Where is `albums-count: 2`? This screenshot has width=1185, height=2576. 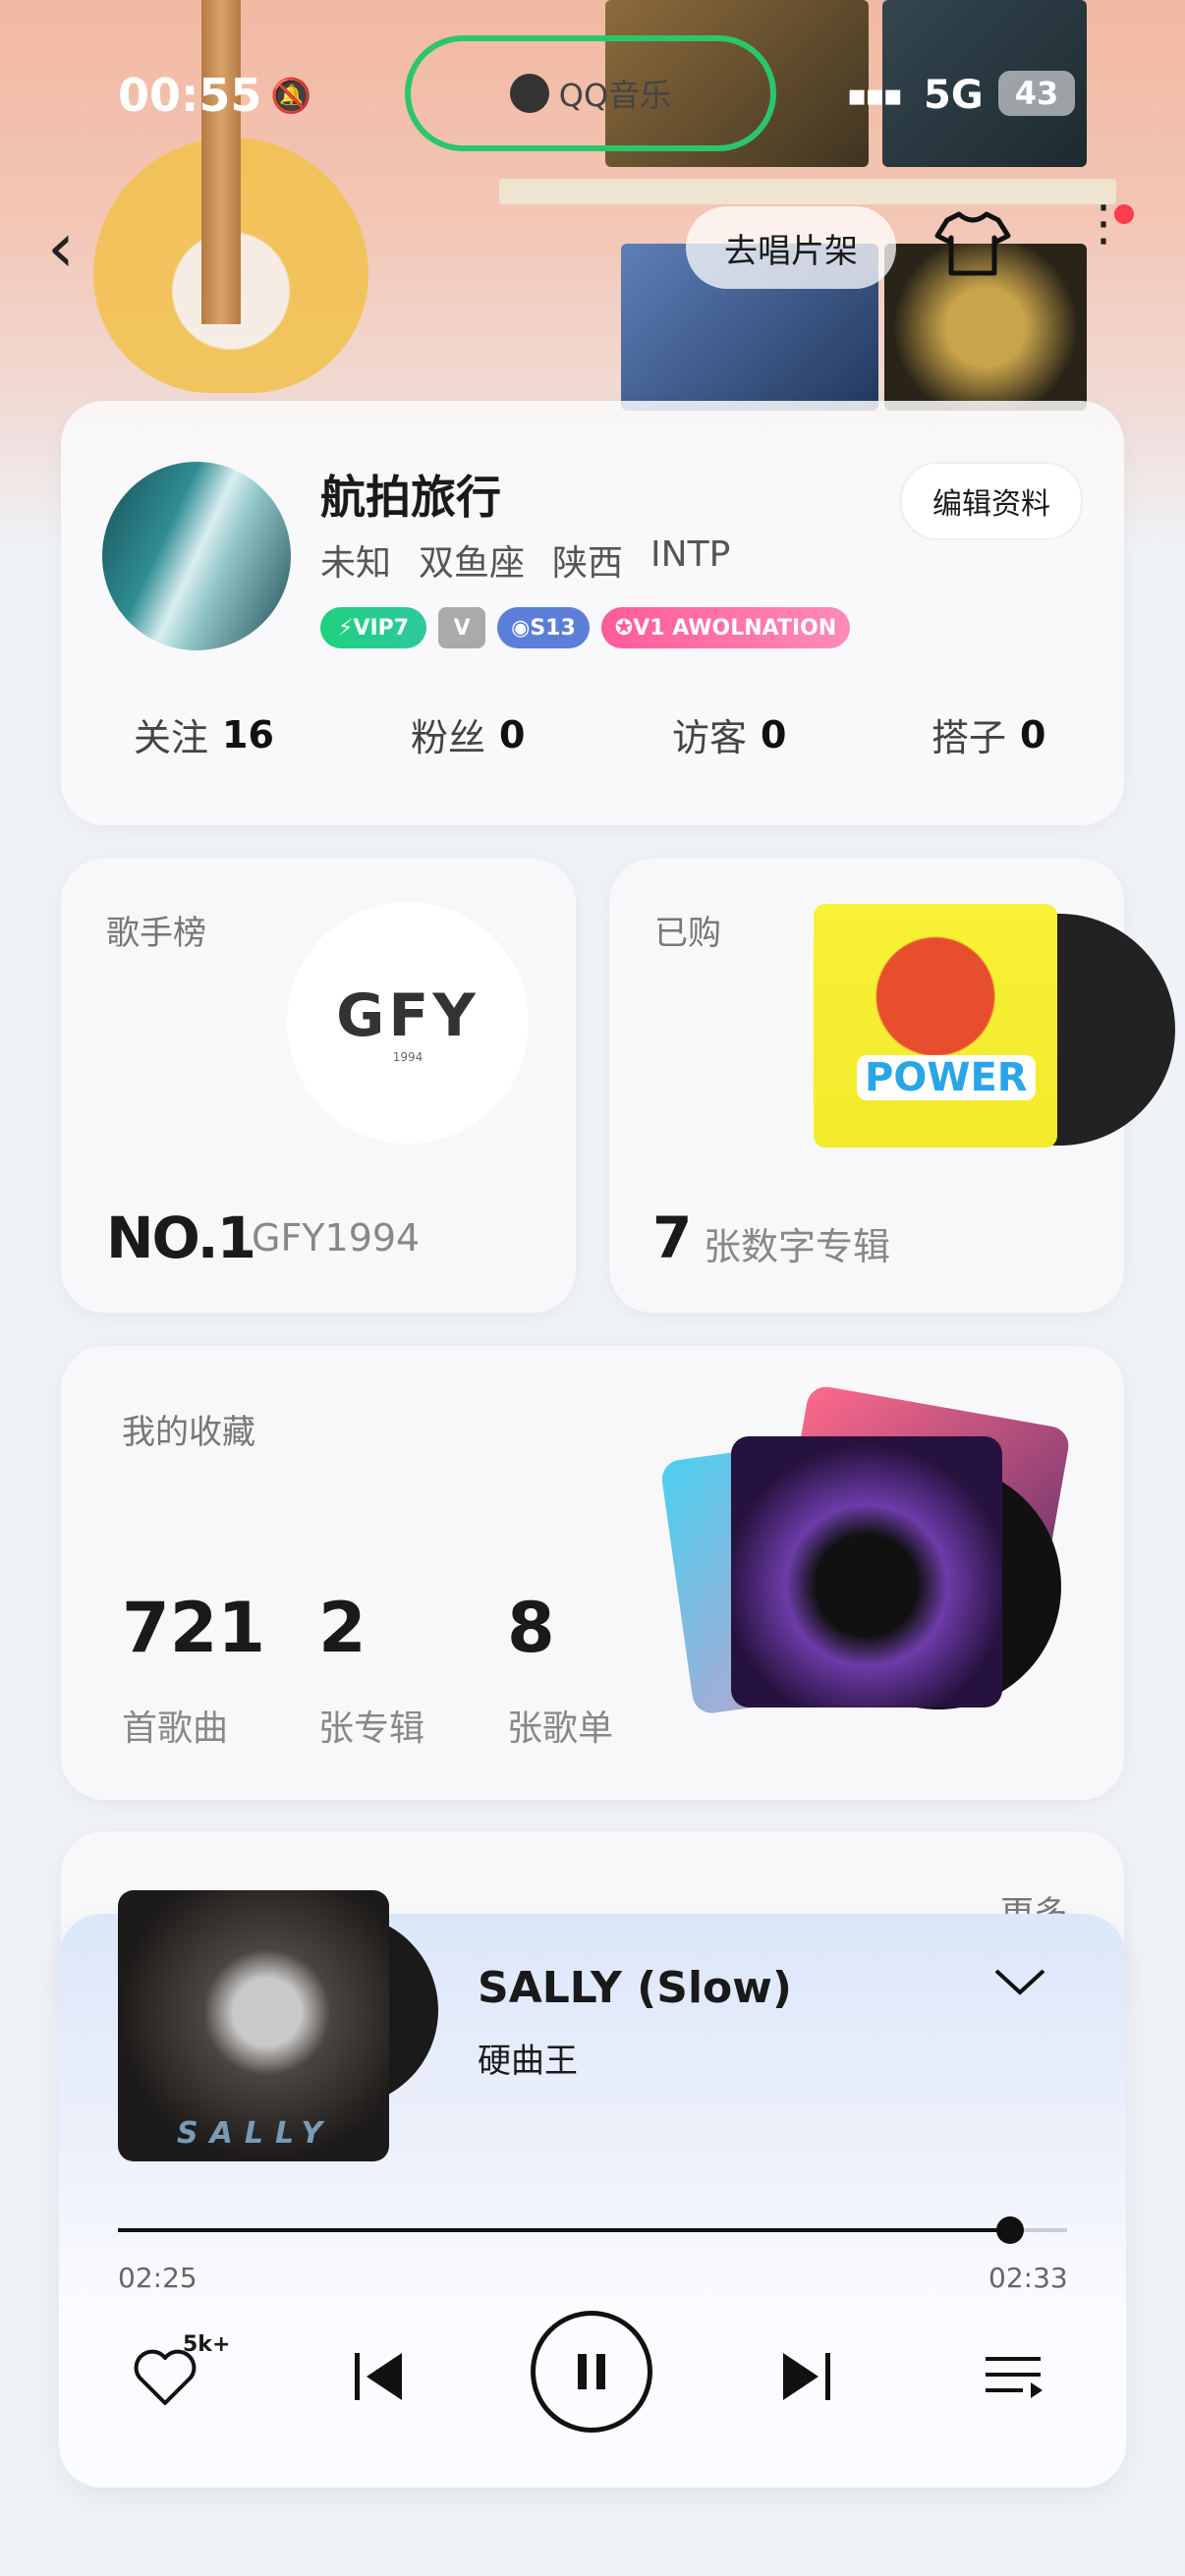
albums-count: 2 is located at coordinates (343, 1628).